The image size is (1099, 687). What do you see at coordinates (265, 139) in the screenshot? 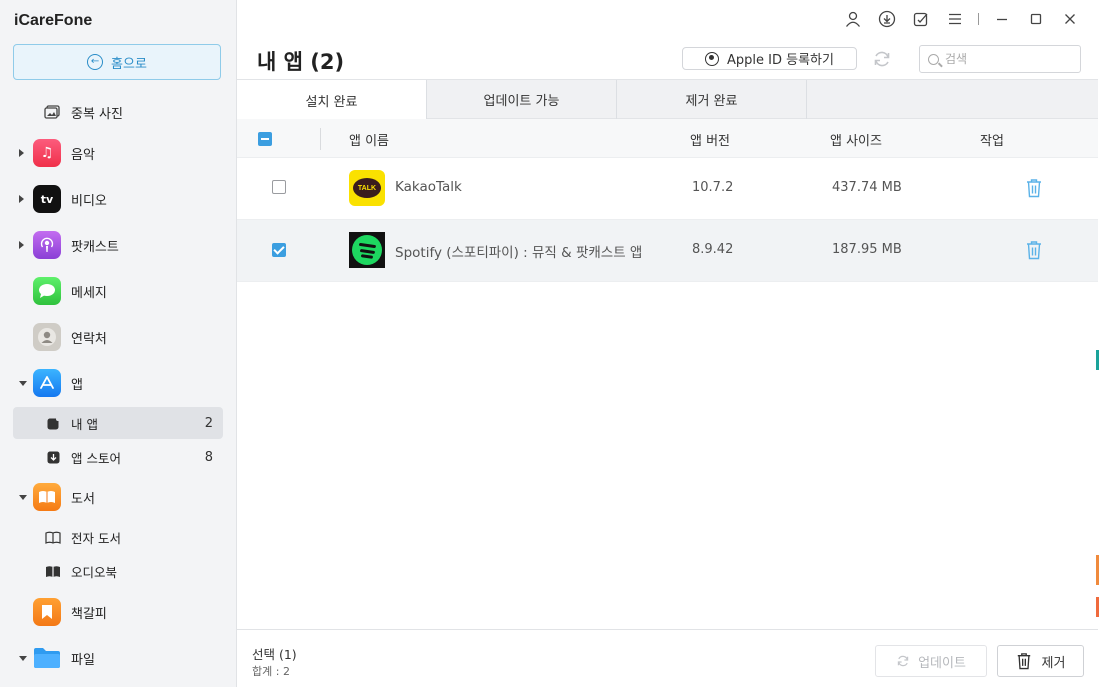
I see `select-all-checkbox` at bounding box center [265, 139].